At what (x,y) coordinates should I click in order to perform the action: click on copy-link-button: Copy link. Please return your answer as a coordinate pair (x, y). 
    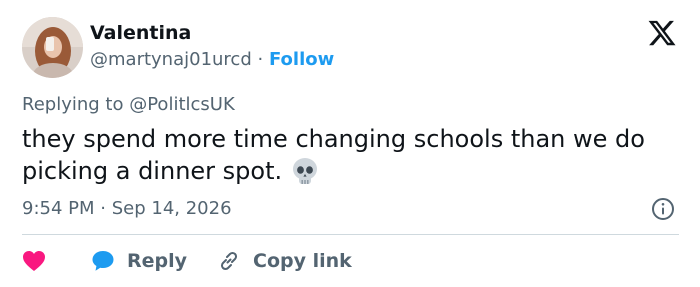
    Looking at the image, I should click on (284, 261).